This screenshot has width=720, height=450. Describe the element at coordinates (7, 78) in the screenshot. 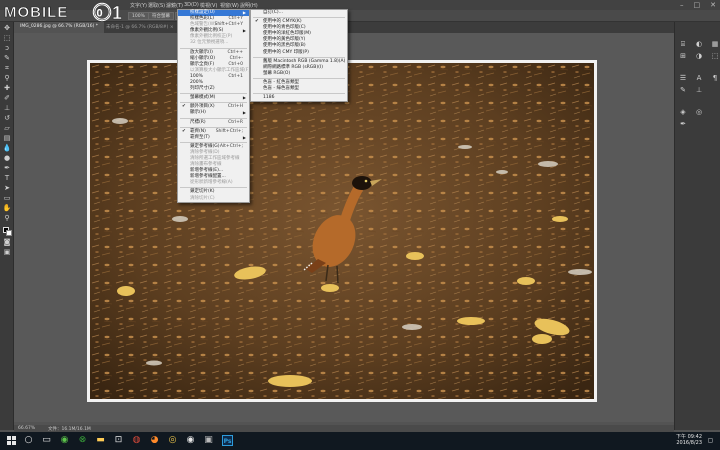

I see `eyedropper-tool-icon: ⚲` at that location.